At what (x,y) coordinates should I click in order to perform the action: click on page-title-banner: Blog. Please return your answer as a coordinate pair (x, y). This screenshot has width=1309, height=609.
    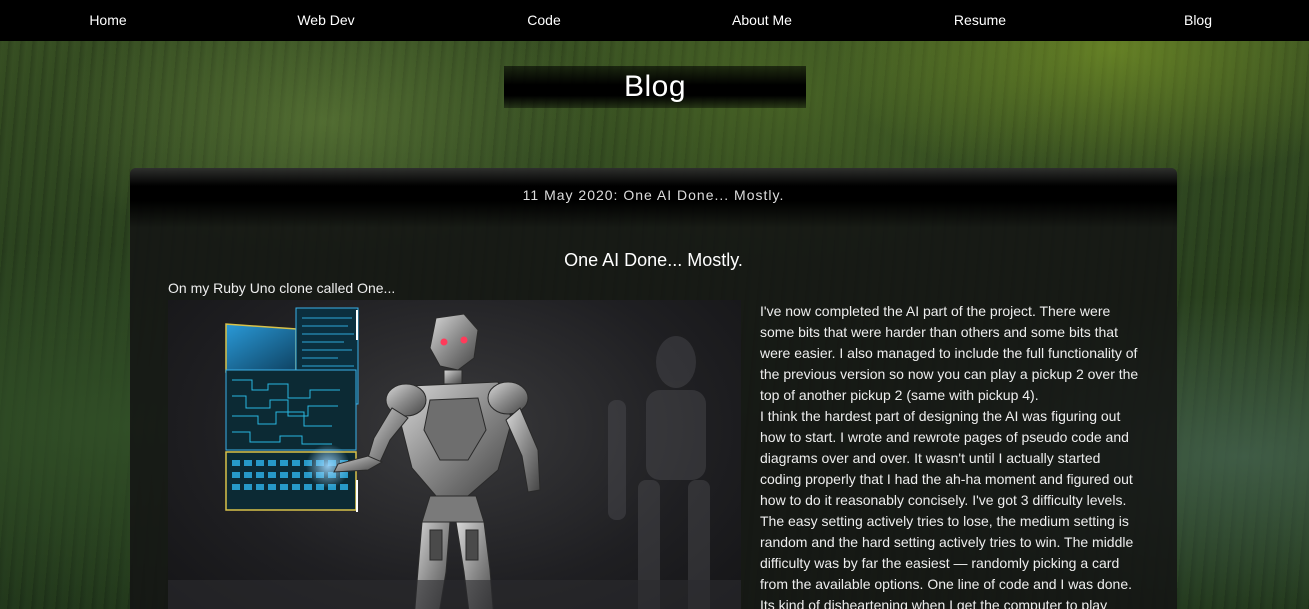
    Looking at the image, I should click on (655, 87).